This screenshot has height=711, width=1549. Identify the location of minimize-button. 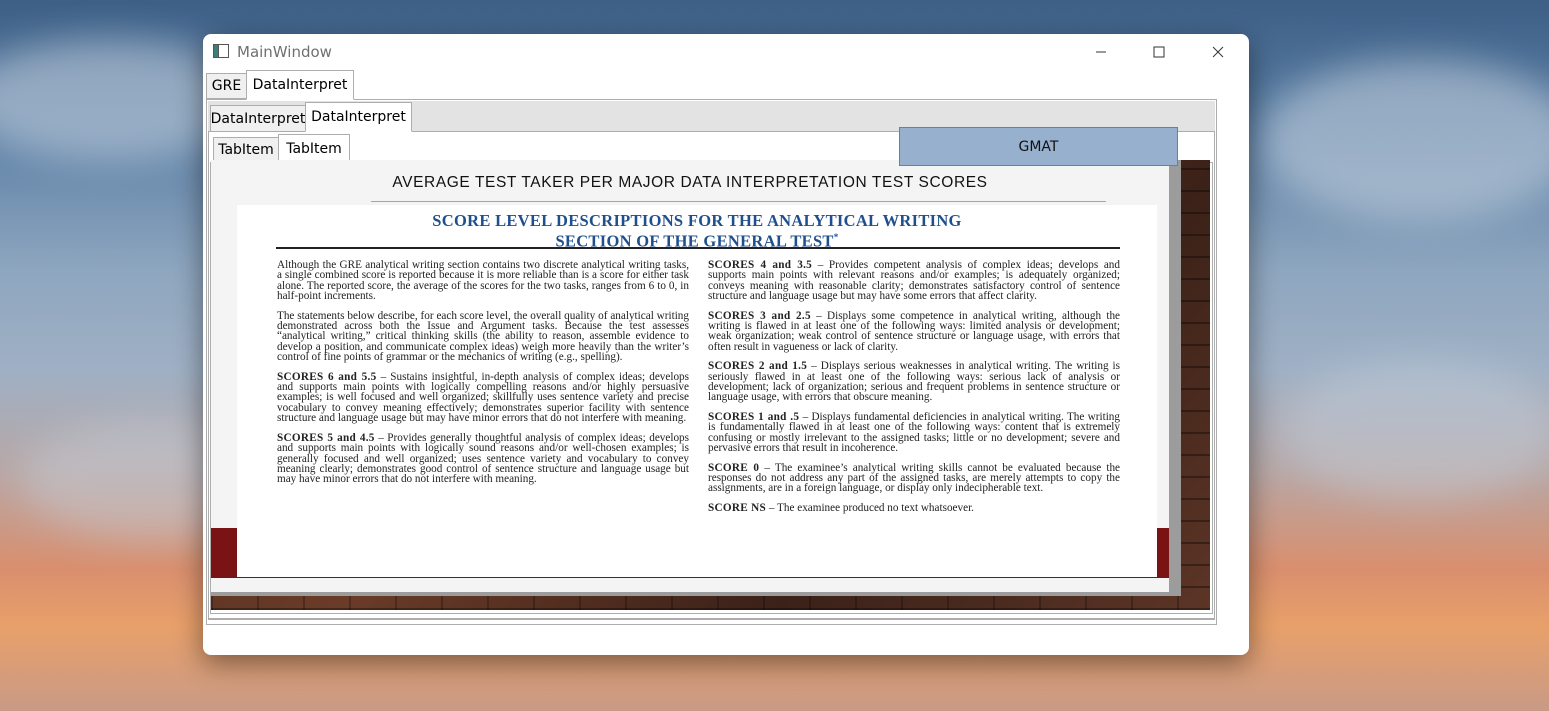
(1101, 52).